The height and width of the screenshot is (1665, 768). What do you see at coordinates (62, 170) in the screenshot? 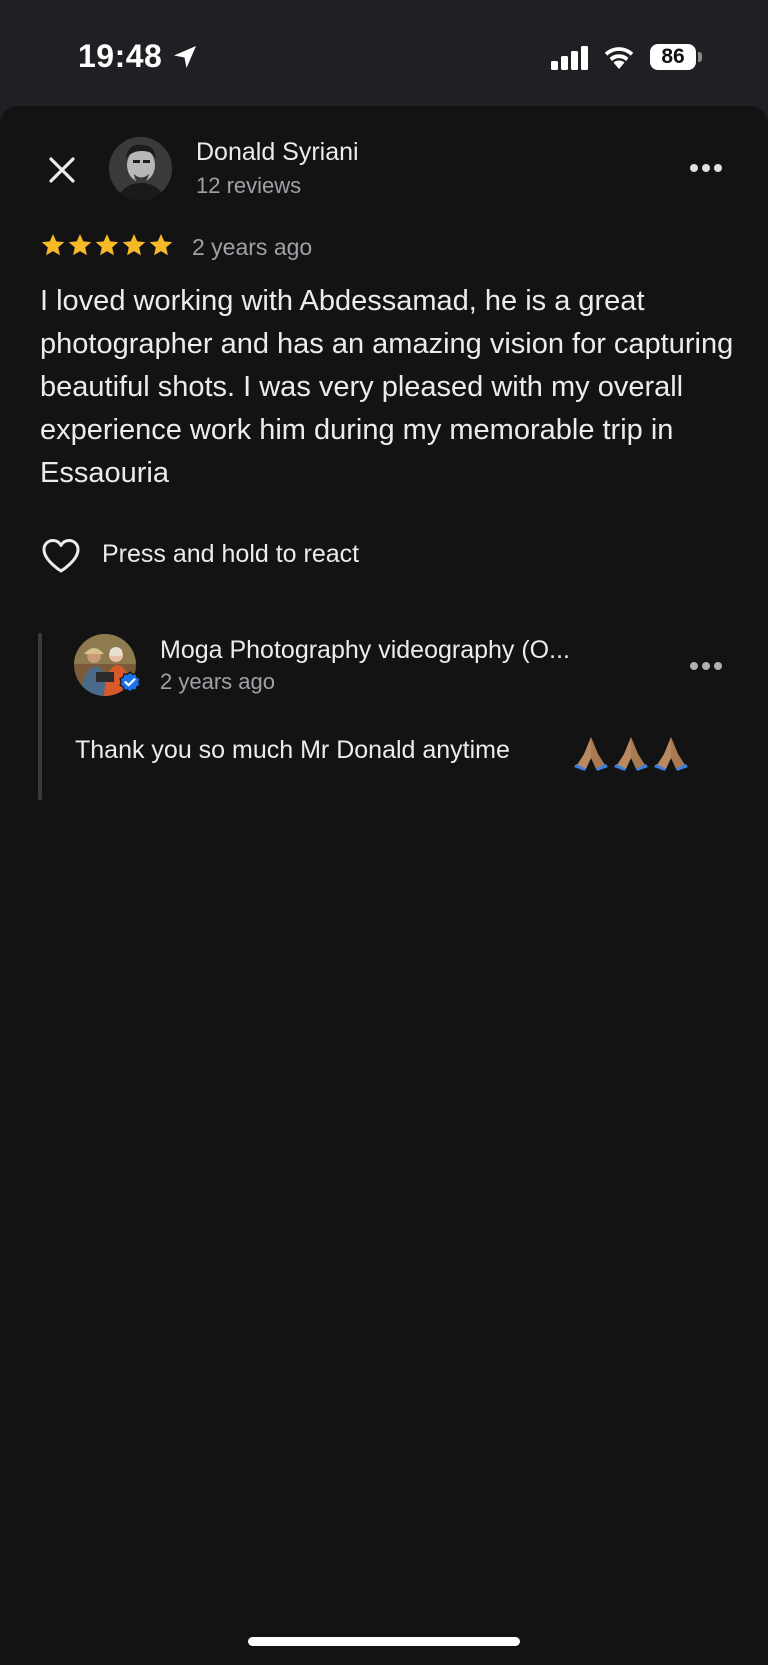
I see `close-icon` at bounding box center [62, 170].